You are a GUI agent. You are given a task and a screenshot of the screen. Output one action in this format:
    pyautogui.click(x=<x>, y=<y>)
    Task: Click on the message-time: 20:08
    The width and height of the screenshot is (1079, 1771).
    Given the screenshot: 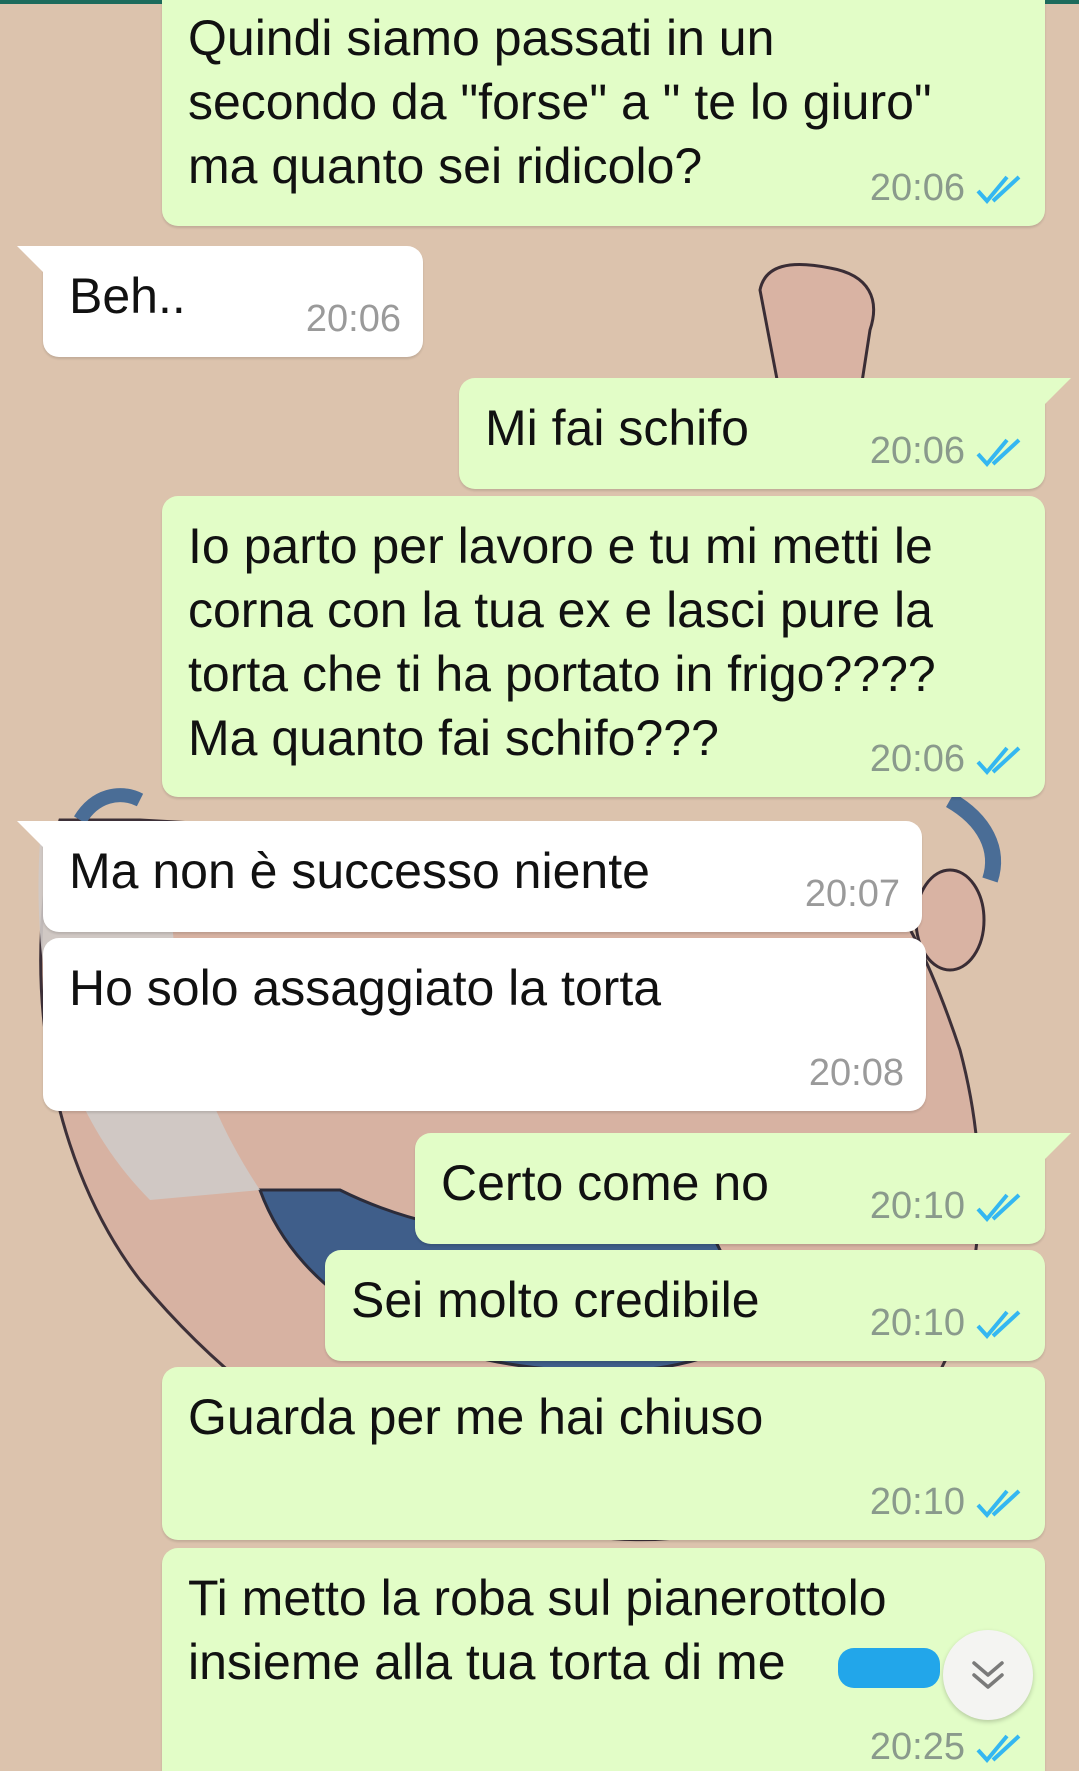 What is the action you would take?
    pyautogui.click(x=856, y=1073)
    